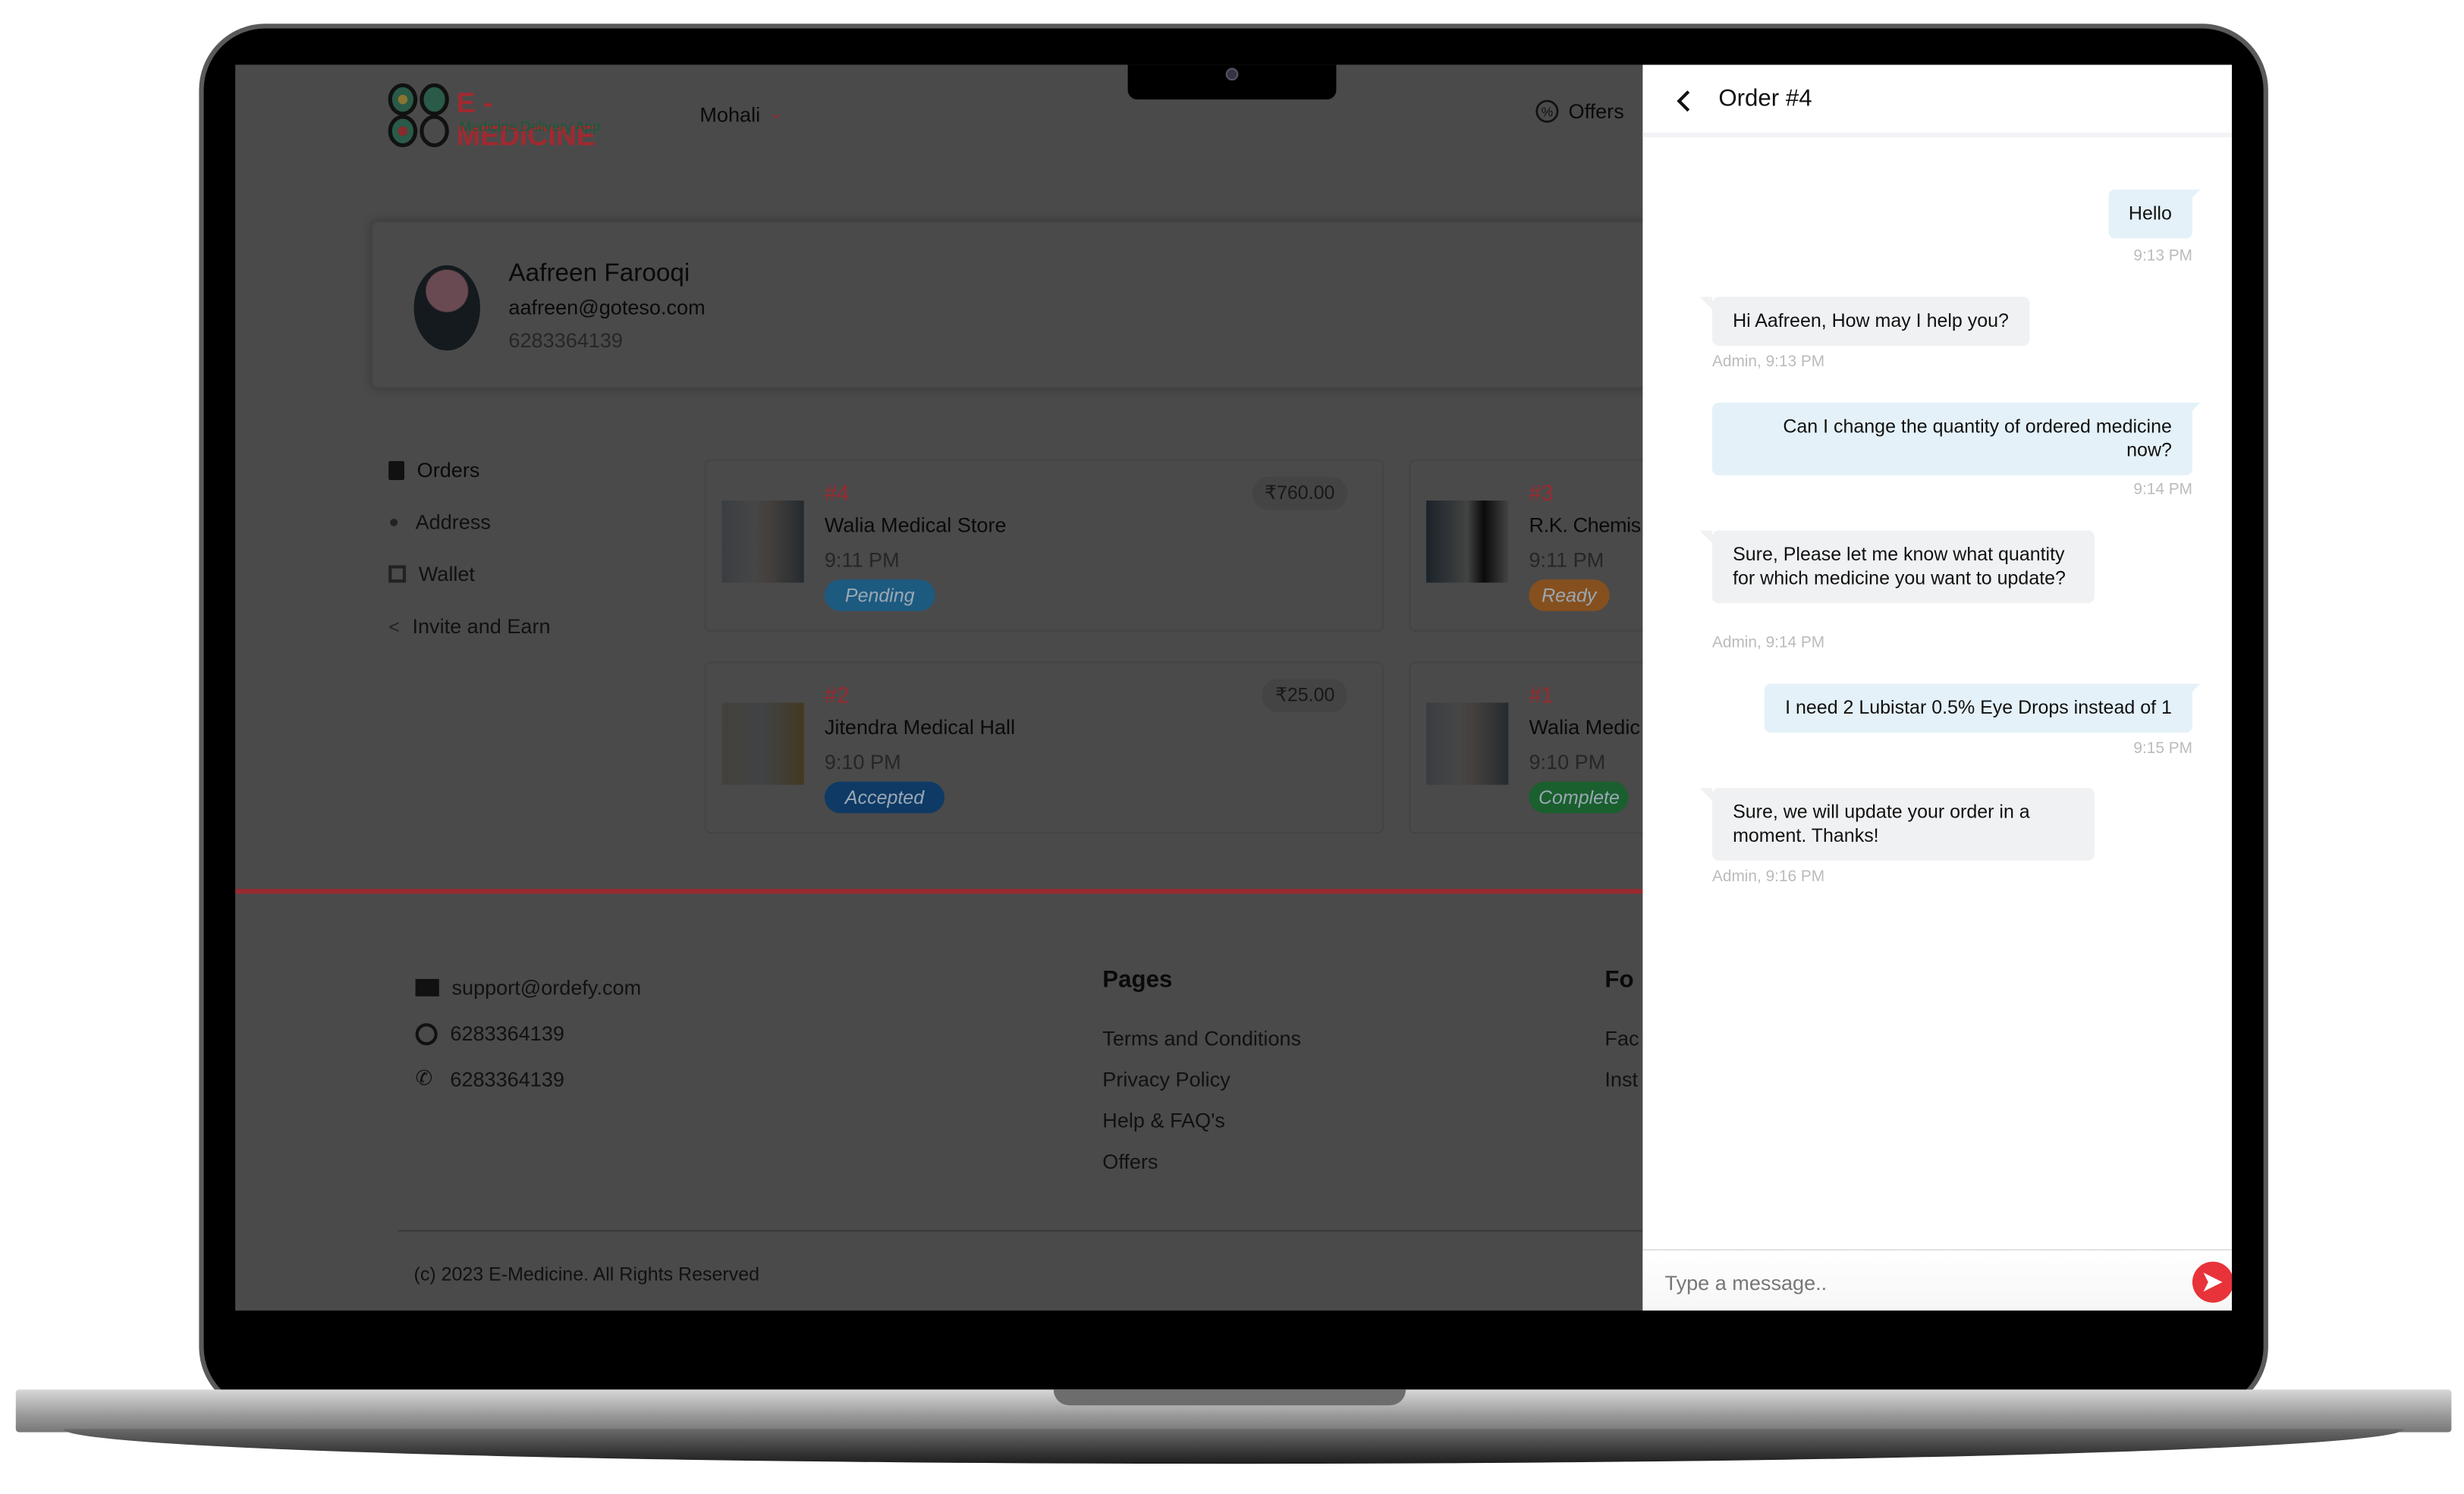 Image resolution: width=2464 pixels, height=1494 pixels. What do you see at coordinates (1229, 1397) in the screenshot?
I see `laptop-hinge-notch` at bounding box center [1229, 1397].